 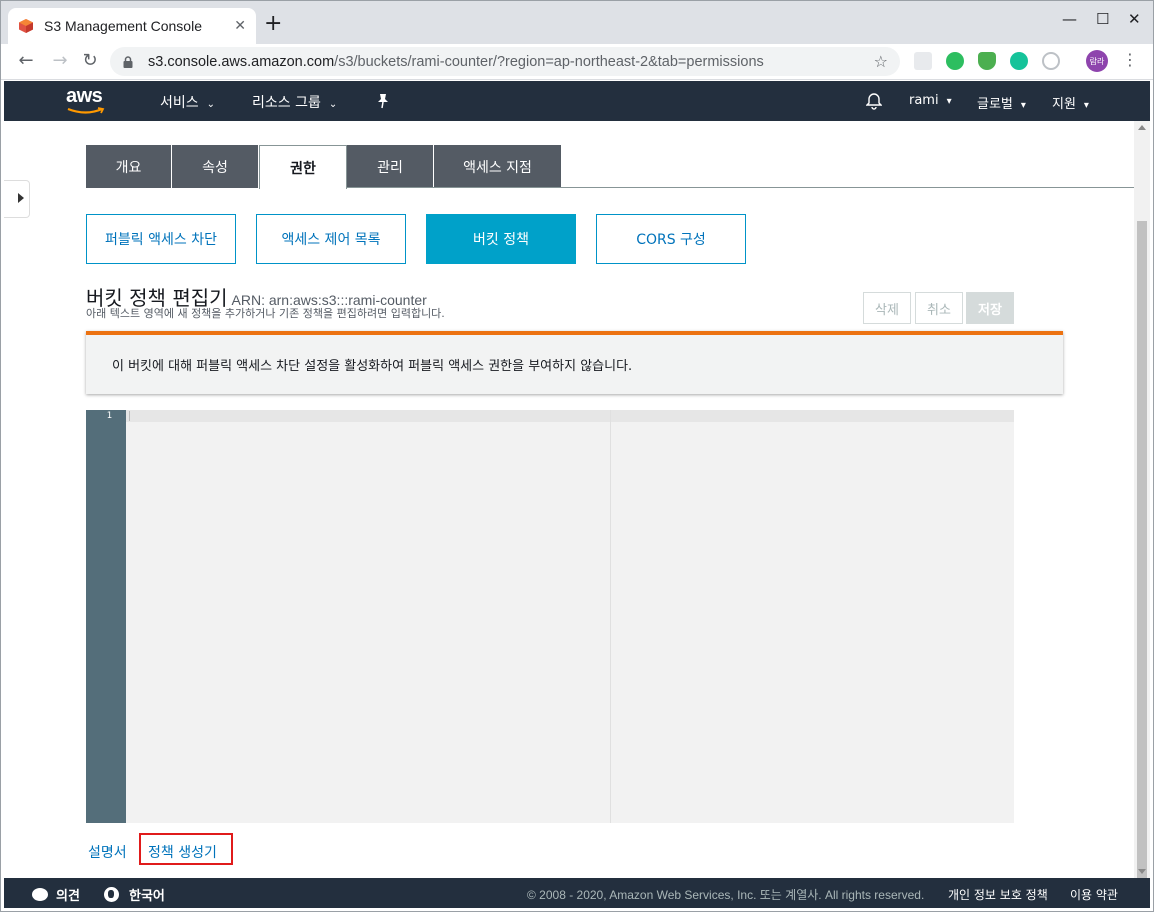 I want to click on language-selector: 한국어, so click(x=134, y=894).